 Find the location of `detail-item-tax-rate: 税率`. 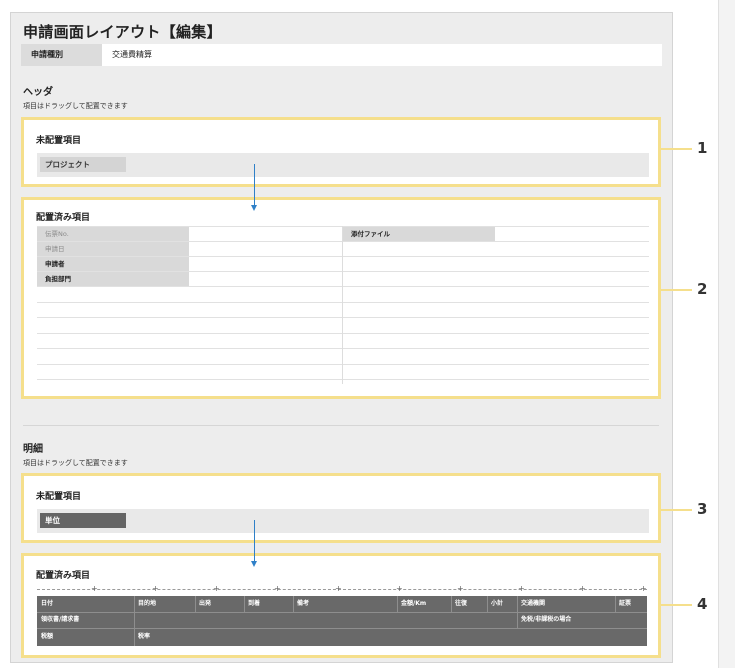

detail-item-tax-rate: 税率 is located at coordinates (144, 636).